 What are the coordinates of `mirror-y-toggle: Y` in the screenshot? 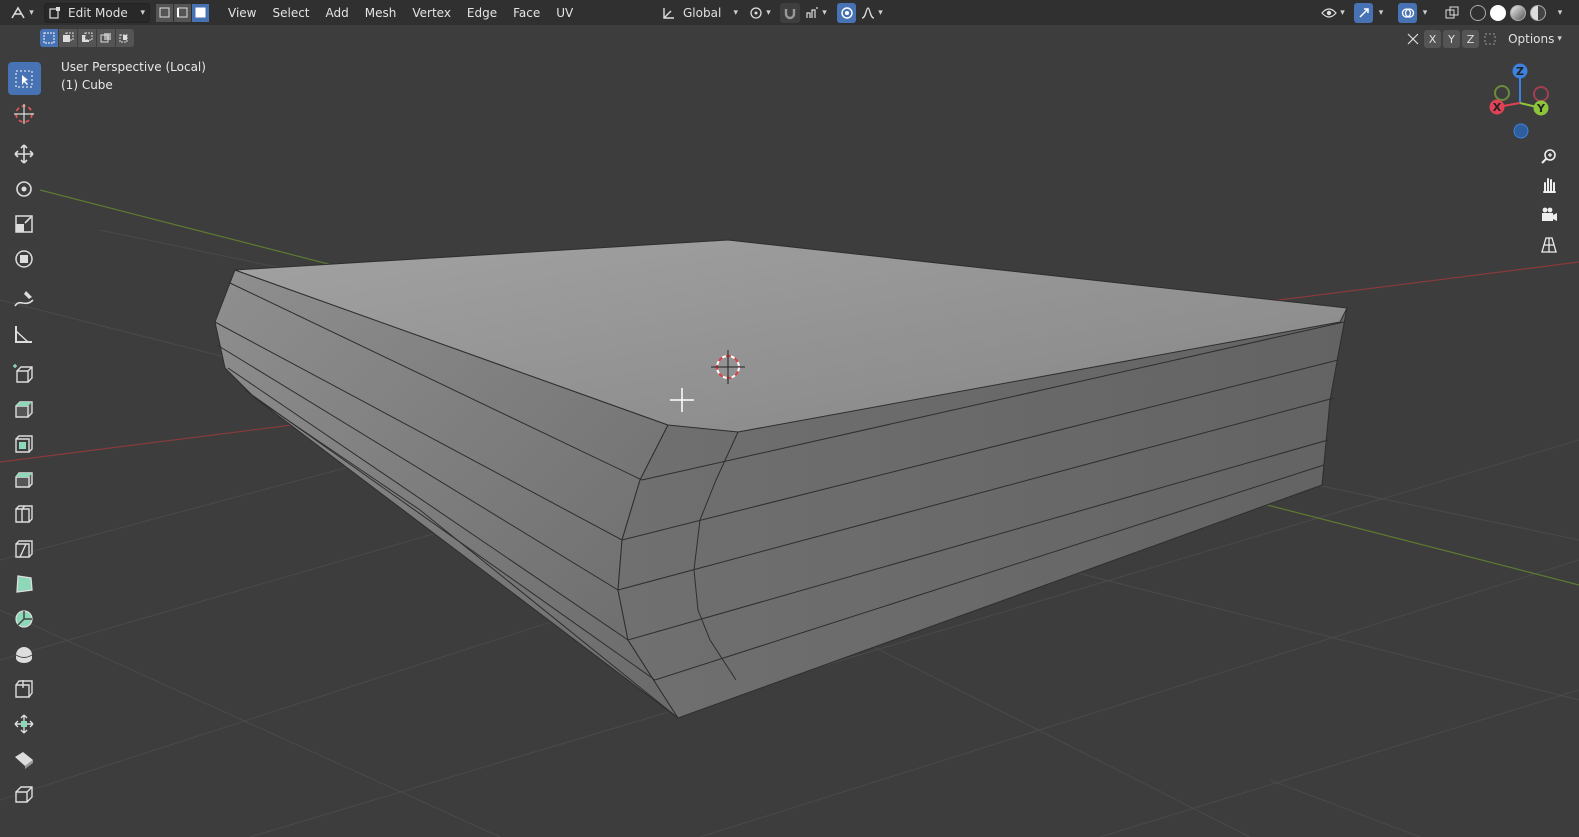 It's located at (1451, 39).